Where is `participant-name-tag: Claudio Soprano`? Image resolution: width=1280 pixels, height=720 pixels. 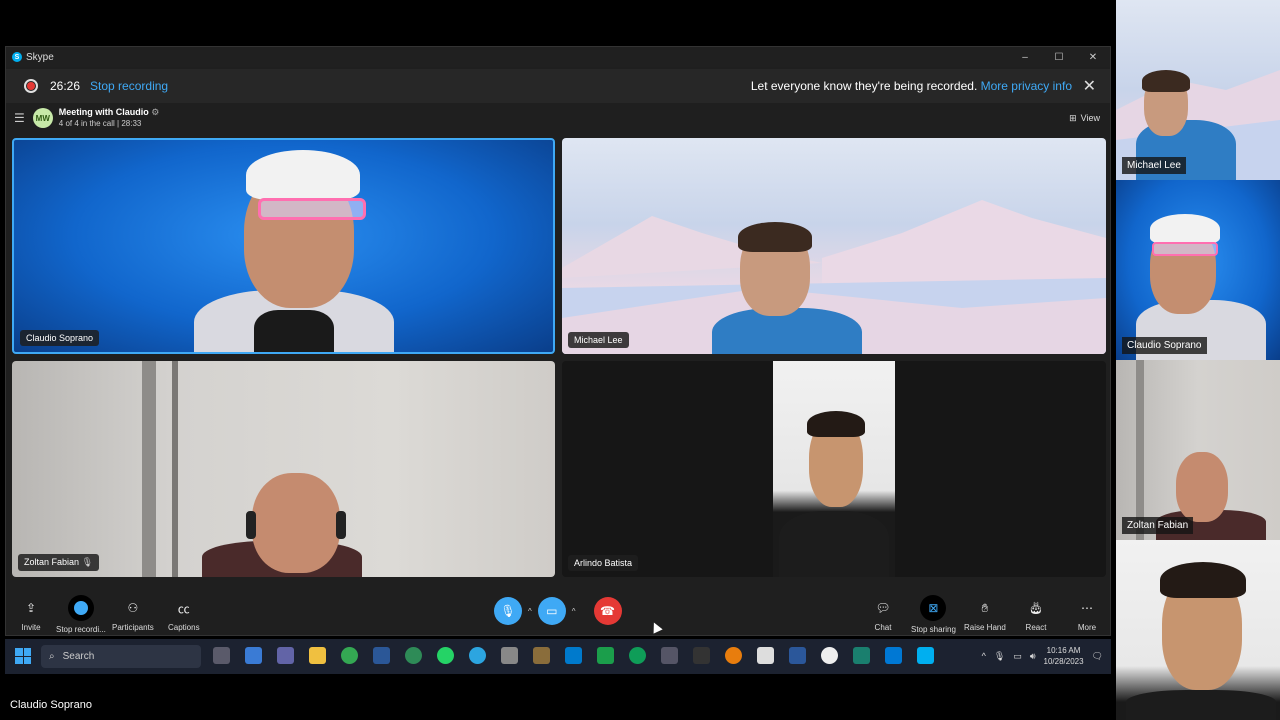 participant-name-tag: Claudio Soprano is located at coordinates (60, 338).